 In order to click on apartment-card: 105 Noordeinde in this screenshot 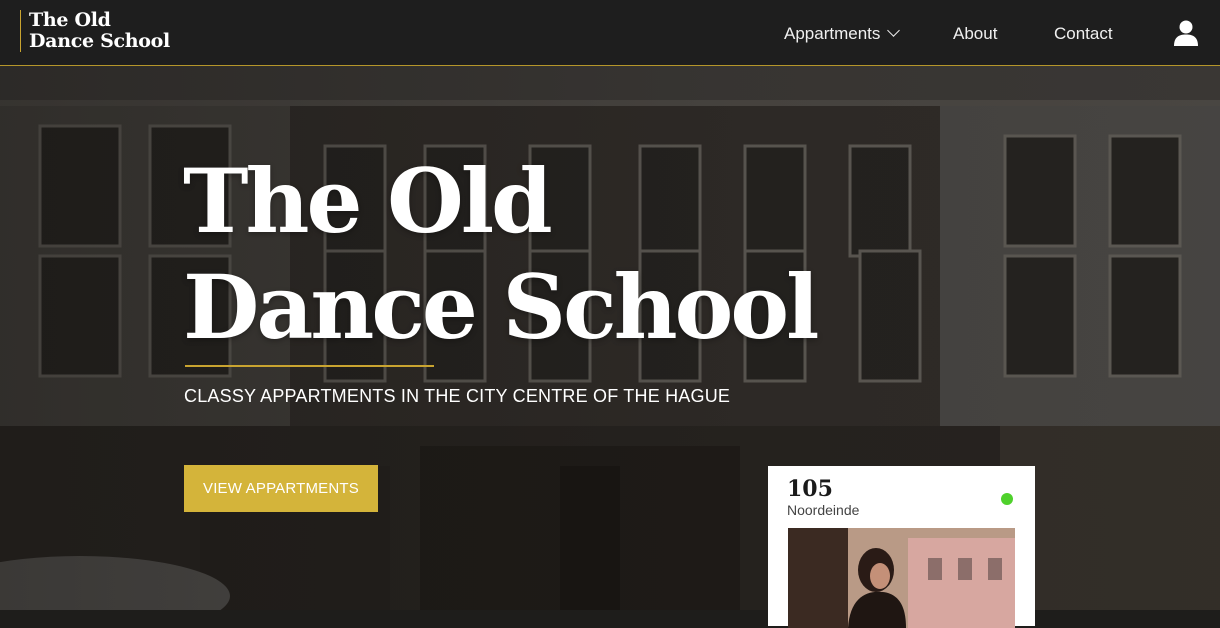, I will do `click(901, 547)`.